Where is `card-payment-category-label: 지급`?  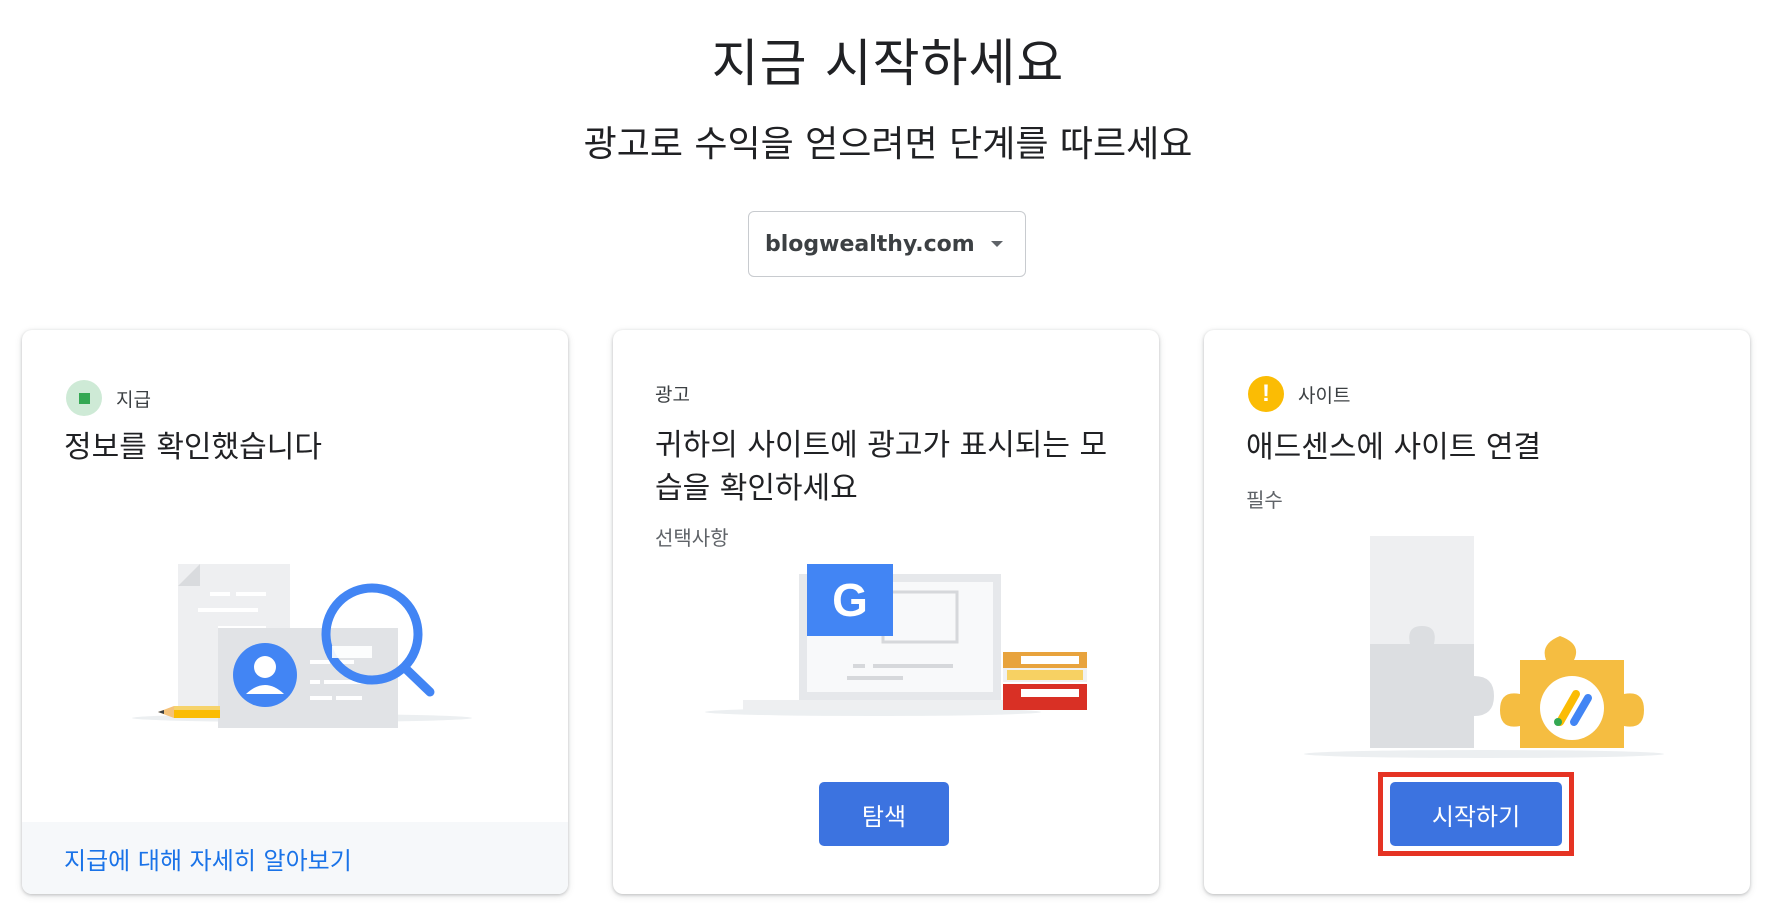
card-payment-category-label: 지급 is located at coordinates (133, 399).